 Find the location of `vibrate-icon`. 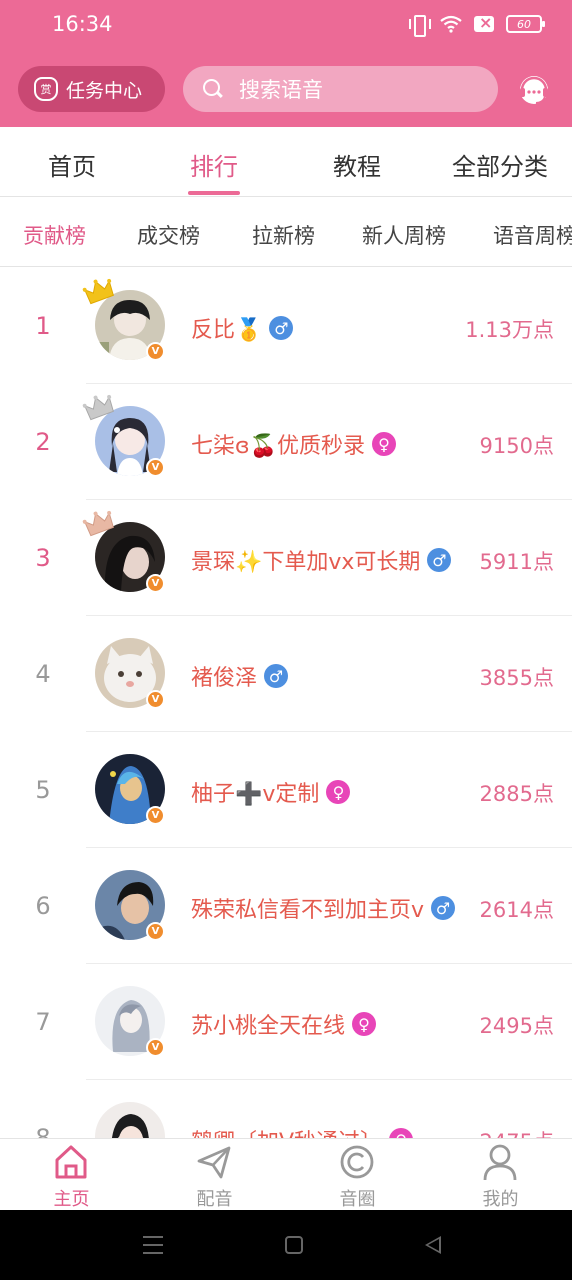

vibrate-icon is located at coordinates (419, 25).